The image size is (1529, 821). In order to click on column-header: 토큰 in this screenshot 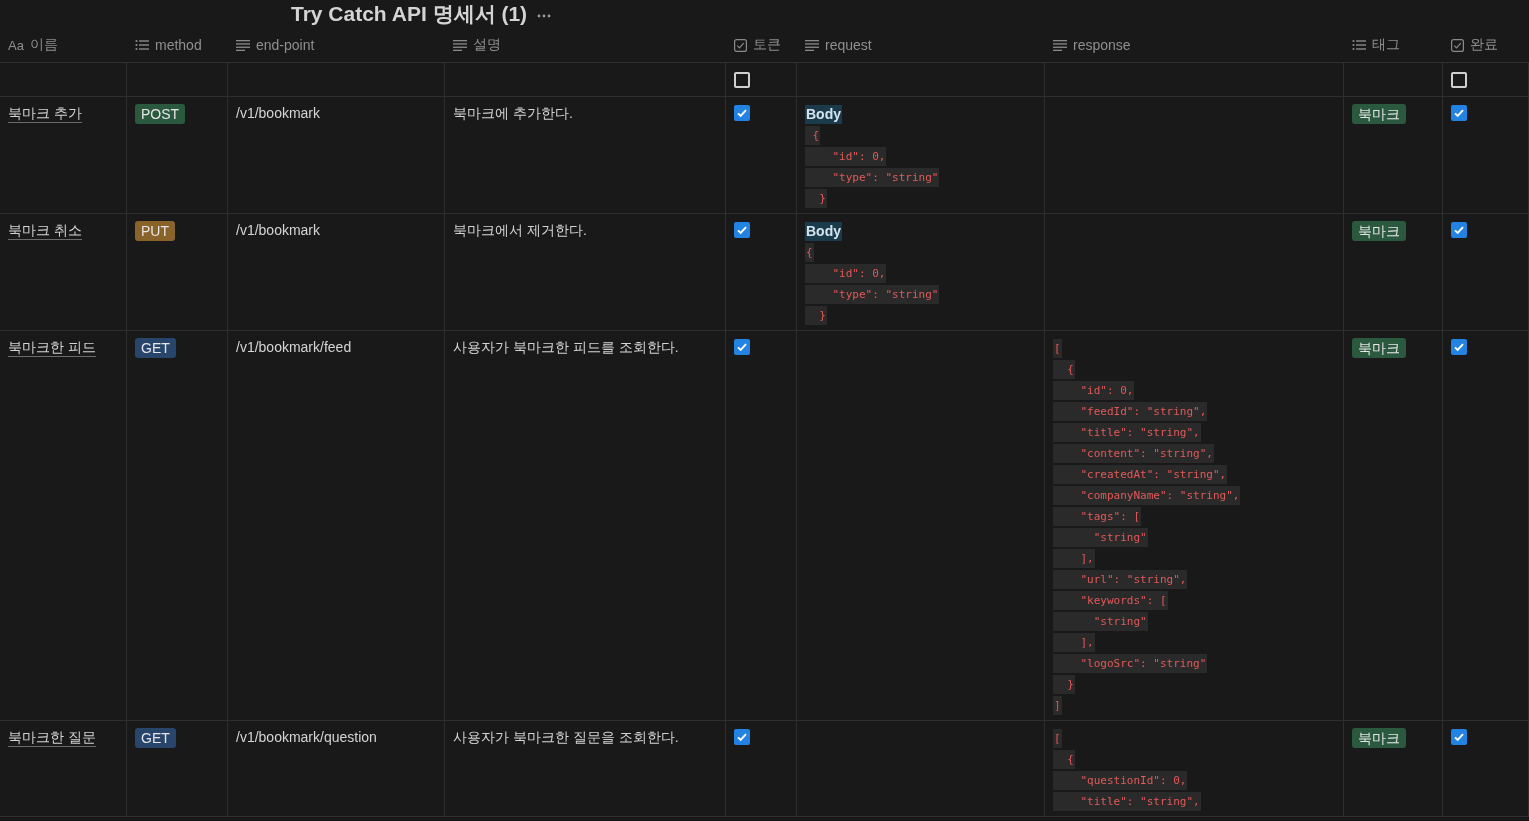, I will do `click(767, 45)`.